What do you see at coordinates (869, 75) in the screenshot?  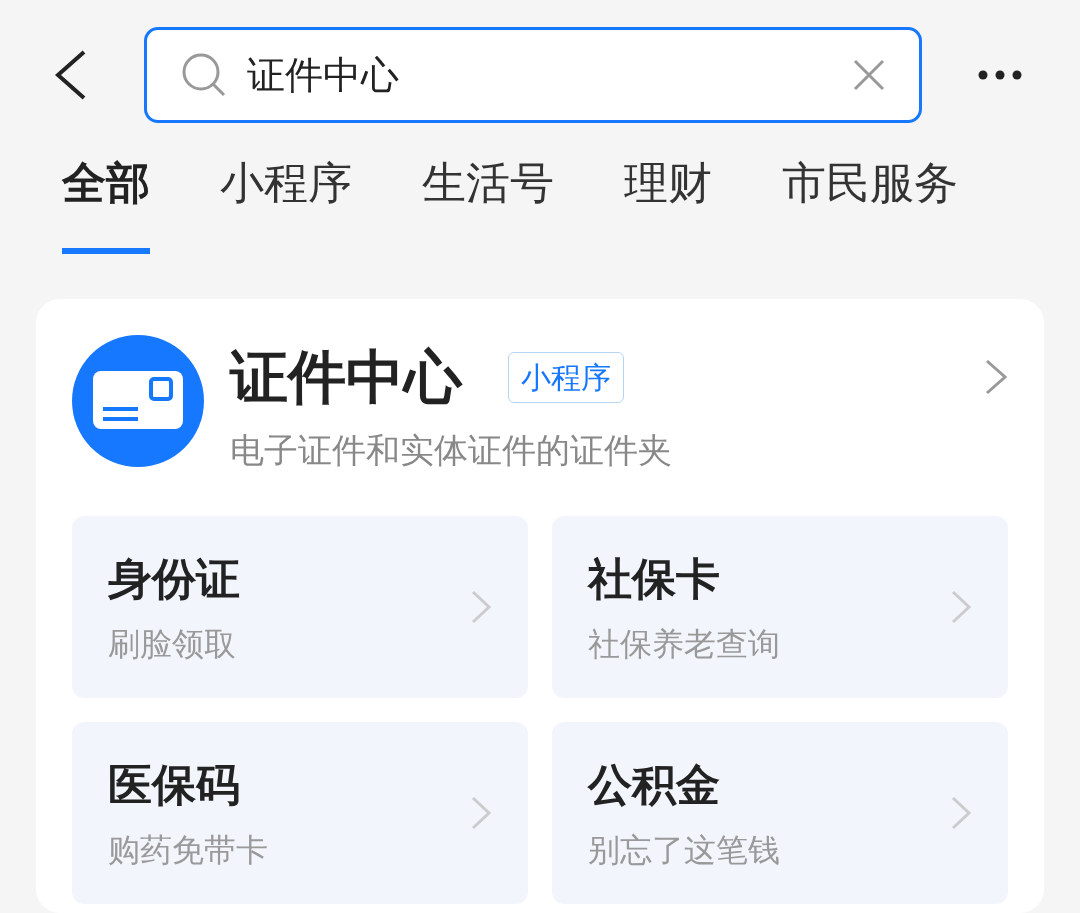 I see `clear-icon` at bounding box center [869, 75].